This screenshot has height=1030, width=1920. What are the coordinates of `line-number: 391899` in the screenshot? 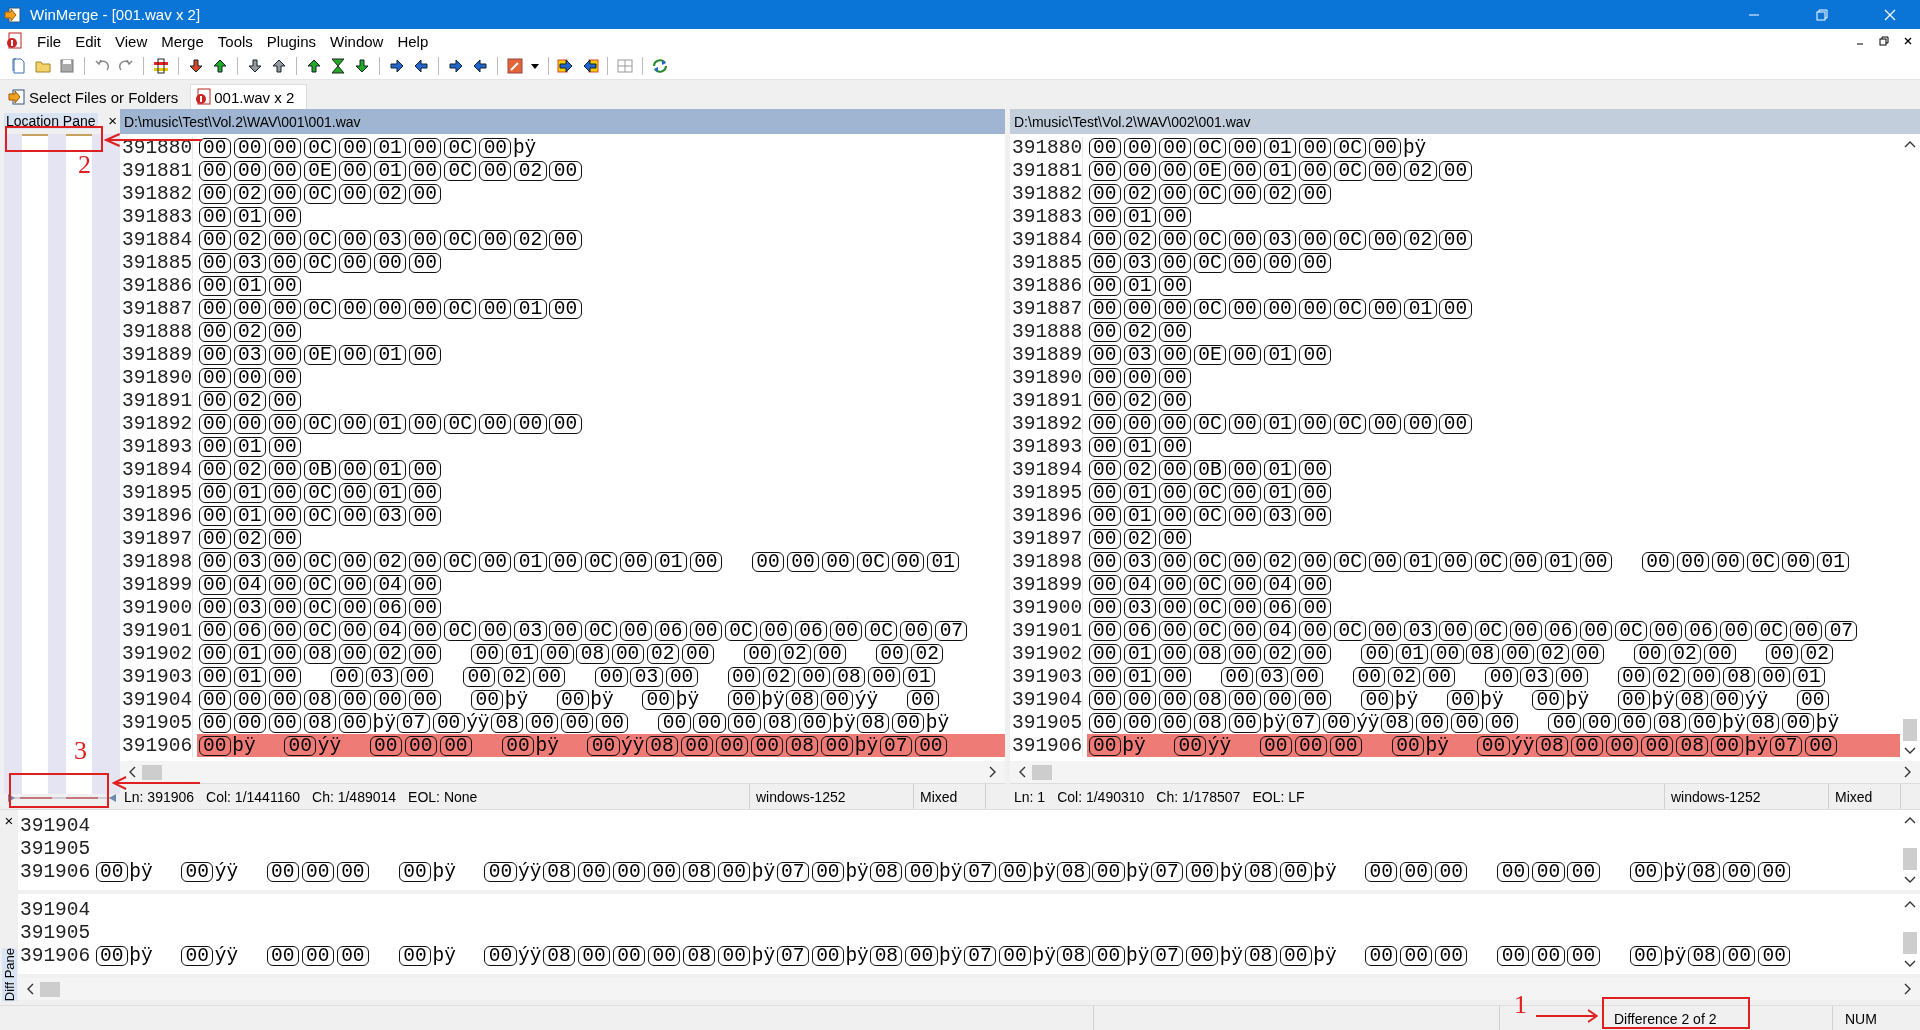 It's located at (1047, 584).